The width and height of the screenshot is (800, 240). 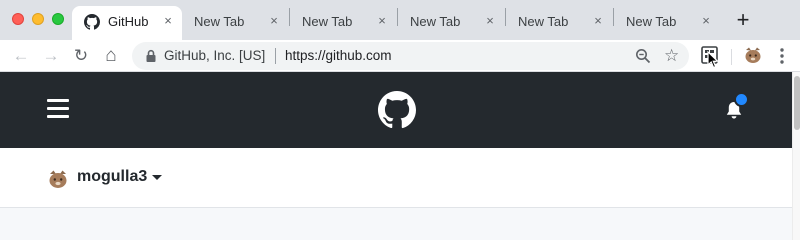 I want to click on url-text: https://github.com, so click(x=338, y=55).